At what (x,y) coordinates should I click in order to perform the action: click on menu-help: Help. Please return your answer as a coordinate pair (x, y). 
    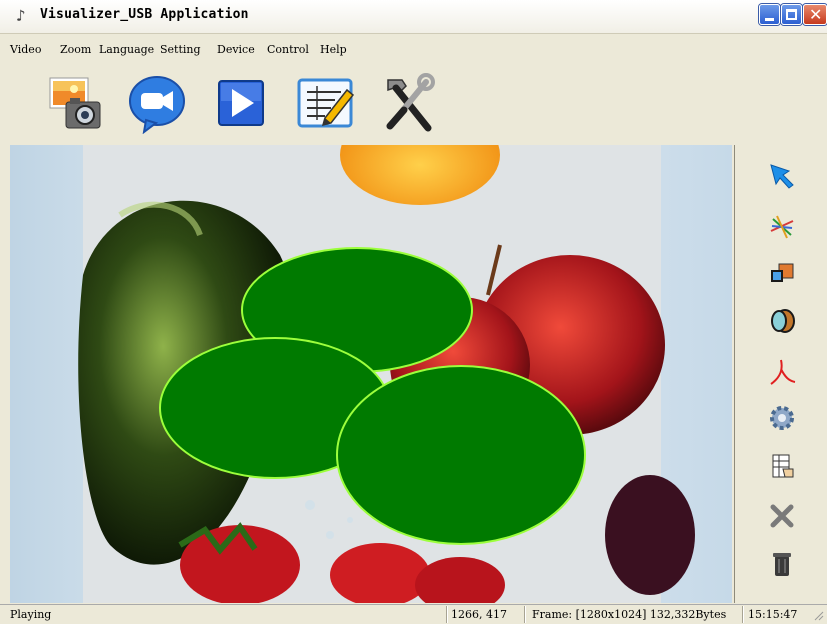
    Looking at the image, I should click on (333, 49).